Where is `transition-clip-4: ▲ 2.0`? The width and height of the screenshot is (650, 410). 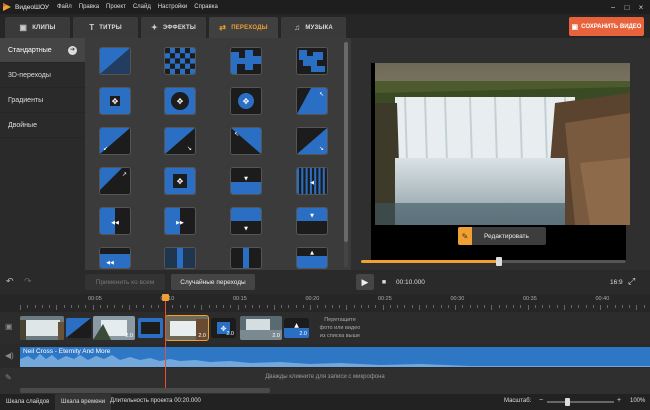 transition-clip-4: ▲ 2.0 is located at coordinates (296, 328).